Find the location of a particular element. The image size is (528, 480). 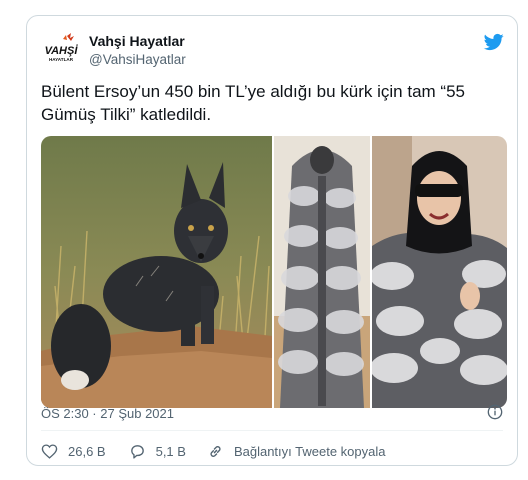

tweet-actions: 26,6 B 5,1 B Bağlantıyı Tweete kopyala is located at coordinates (213, 451).